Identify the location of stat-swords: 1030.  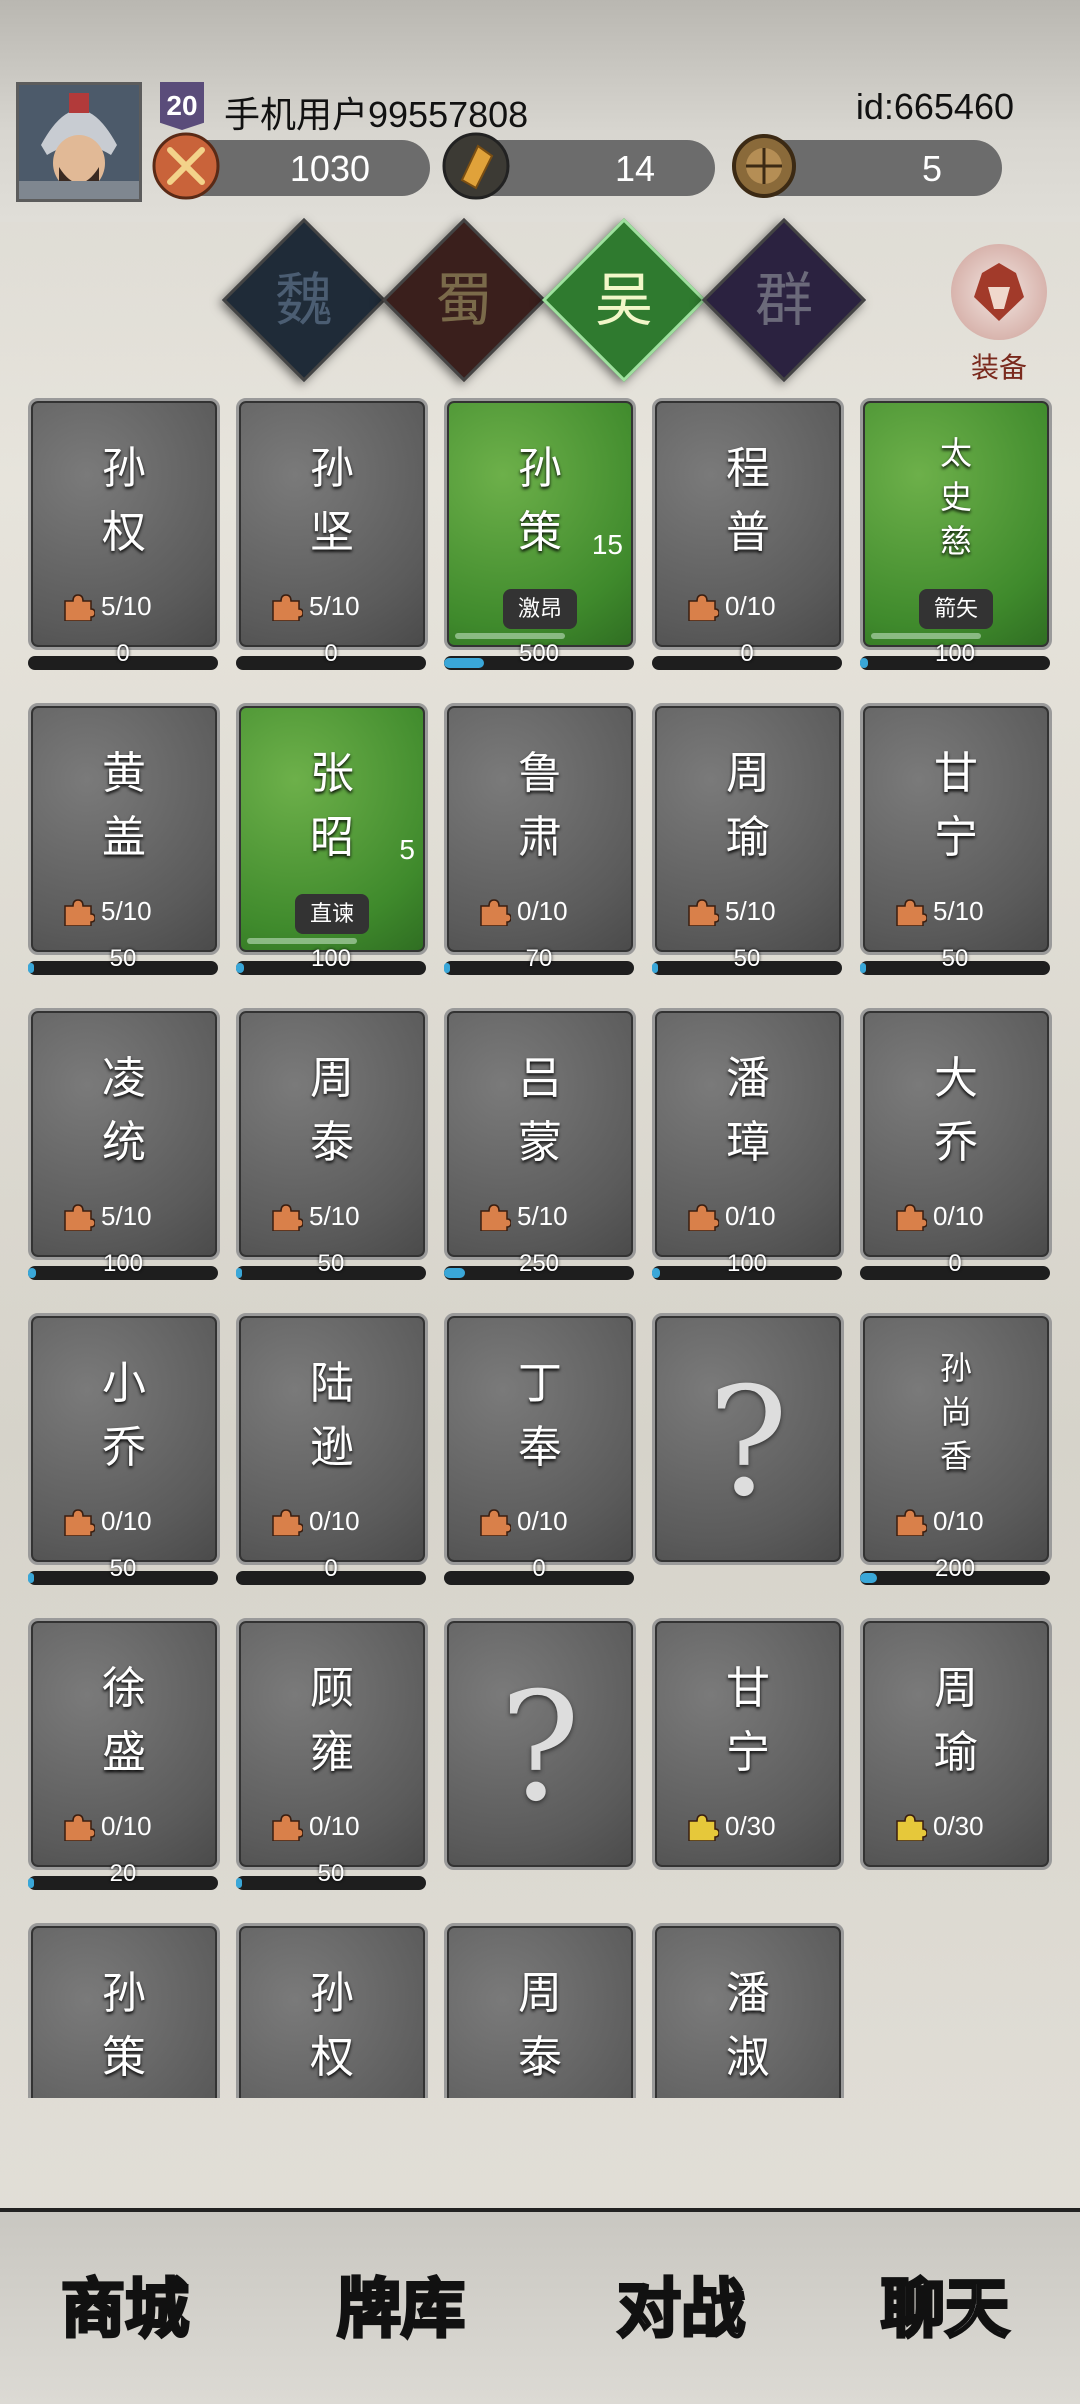
(291, 166).